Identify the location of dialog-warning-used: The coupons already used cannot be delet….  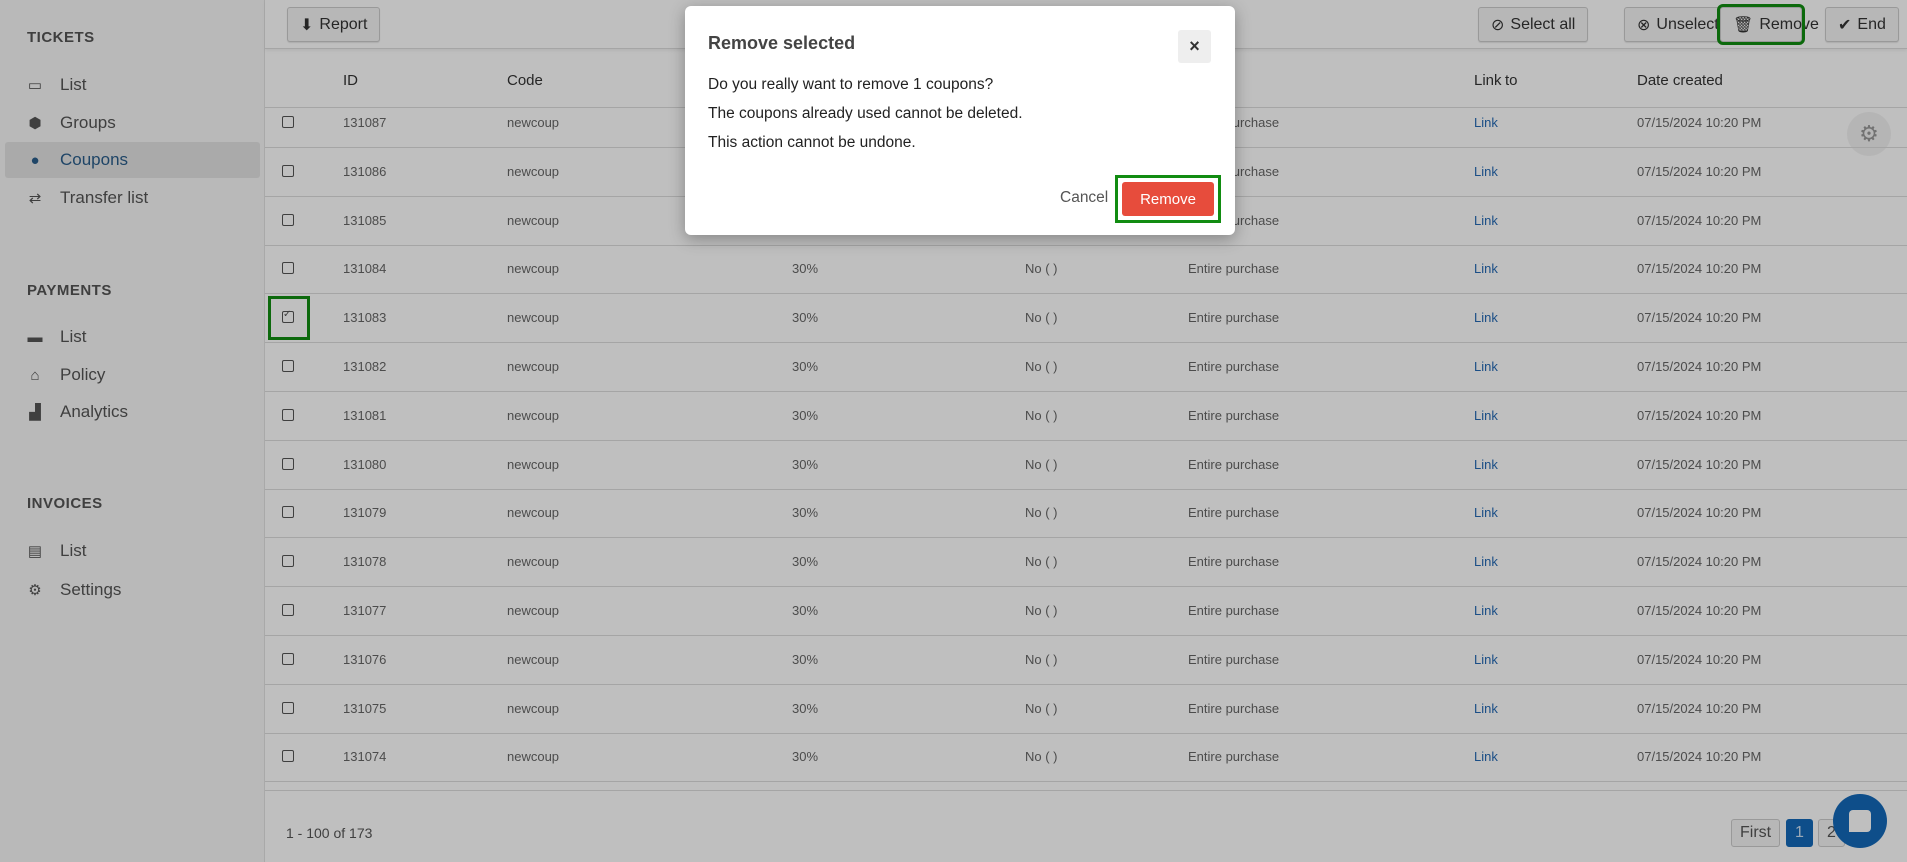
(865, 113).